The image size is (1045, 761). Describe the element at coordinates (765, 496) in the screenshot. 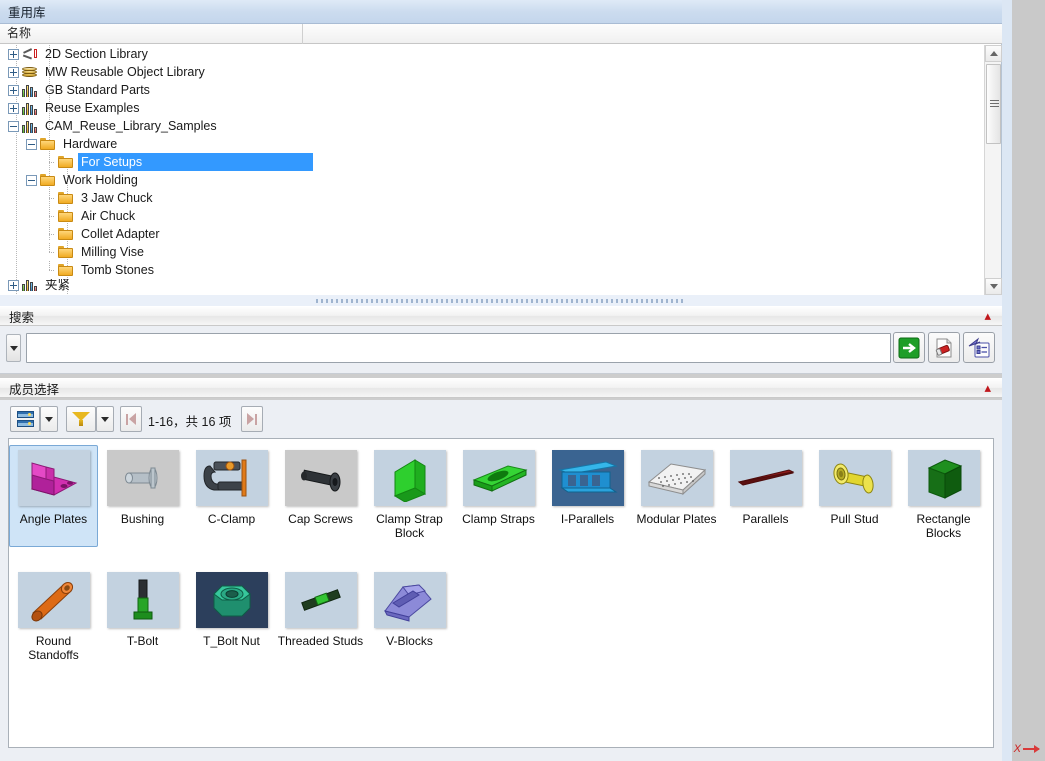

I see `member-item-parallels: Parallels` at that location.